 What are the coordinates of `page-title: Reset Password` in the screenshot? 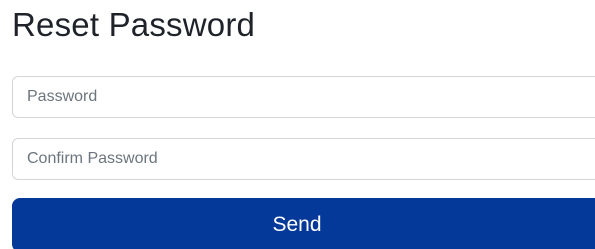 It's located at (134, 24).